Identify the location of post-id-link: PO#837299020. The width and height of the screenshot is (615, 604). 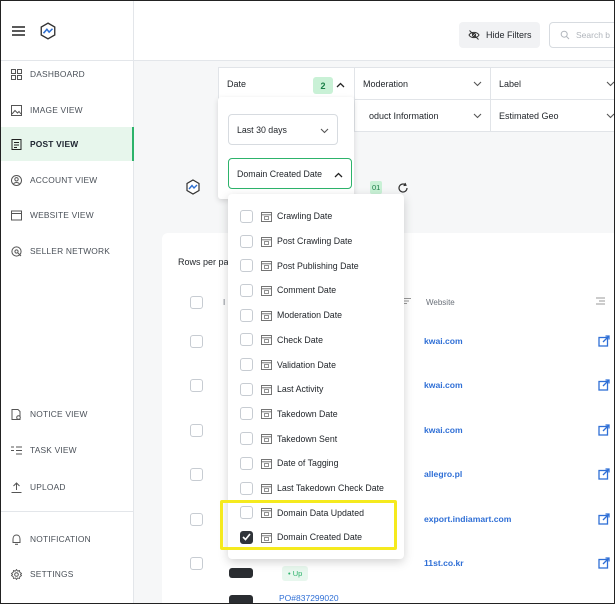
(309, 598).